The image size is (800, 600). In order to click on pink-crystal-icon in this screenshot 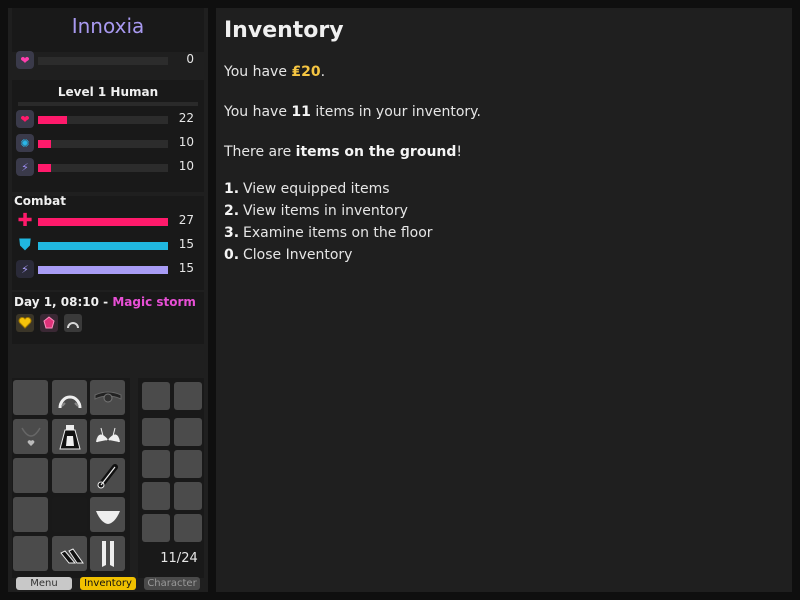, I will do `click(49, 323)`.